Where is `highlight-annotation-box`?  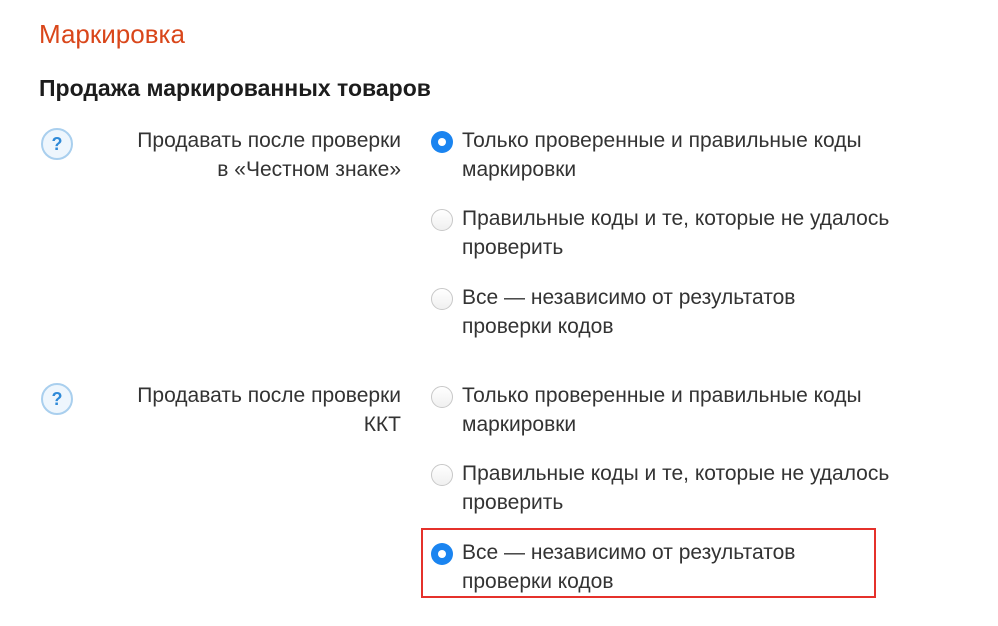
highlight-annotation-box is located at coordinates (648, 563).